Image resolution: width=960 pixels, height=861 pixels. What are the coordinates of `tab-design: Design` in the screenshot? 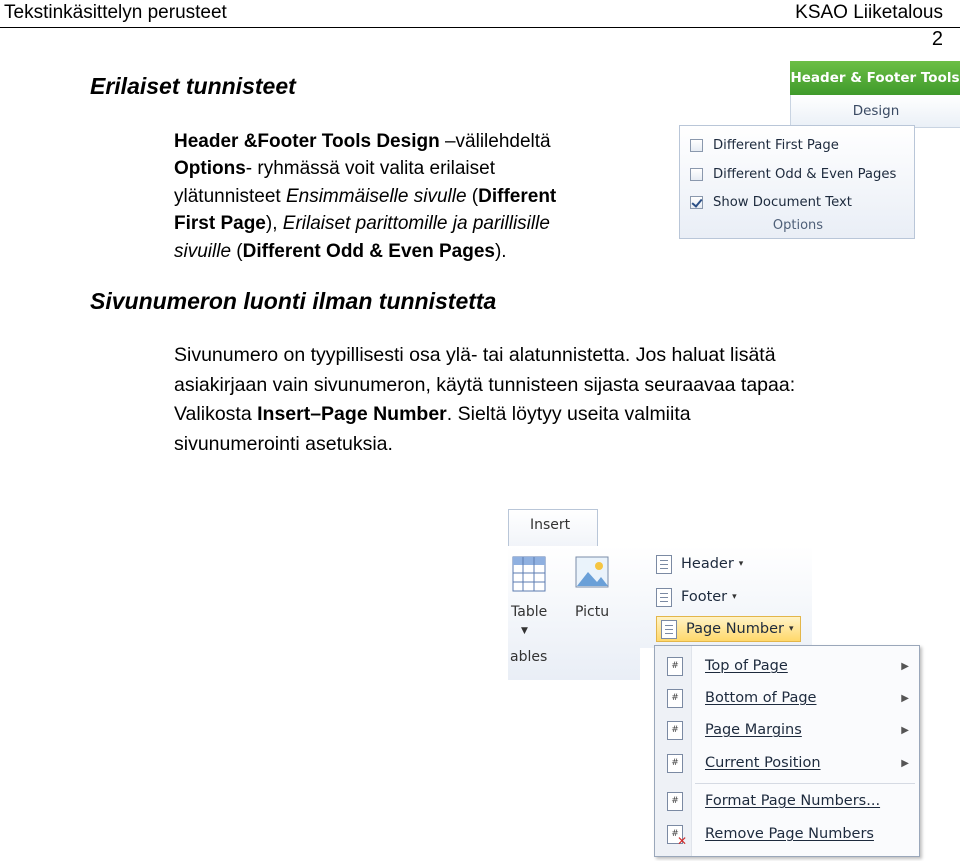 It's located at (875, 111).